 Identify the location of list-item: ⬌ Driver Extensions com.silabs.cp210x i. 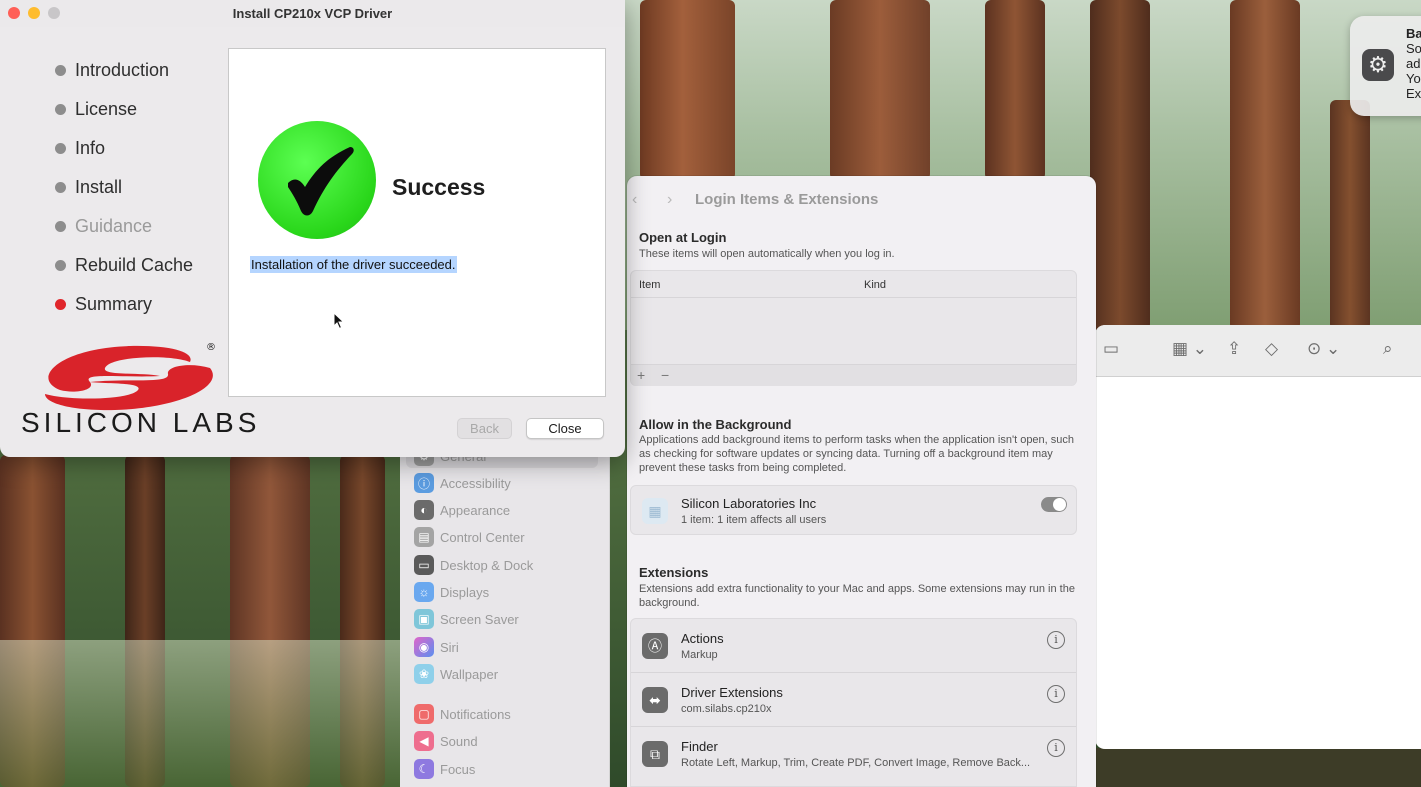
(853, 700).